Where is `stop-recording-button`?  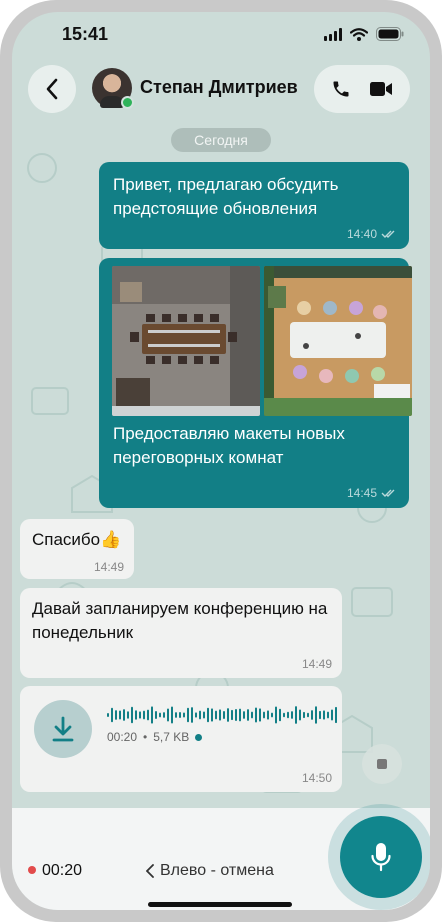
stop-recording-button is located at coordinates (382, 764).